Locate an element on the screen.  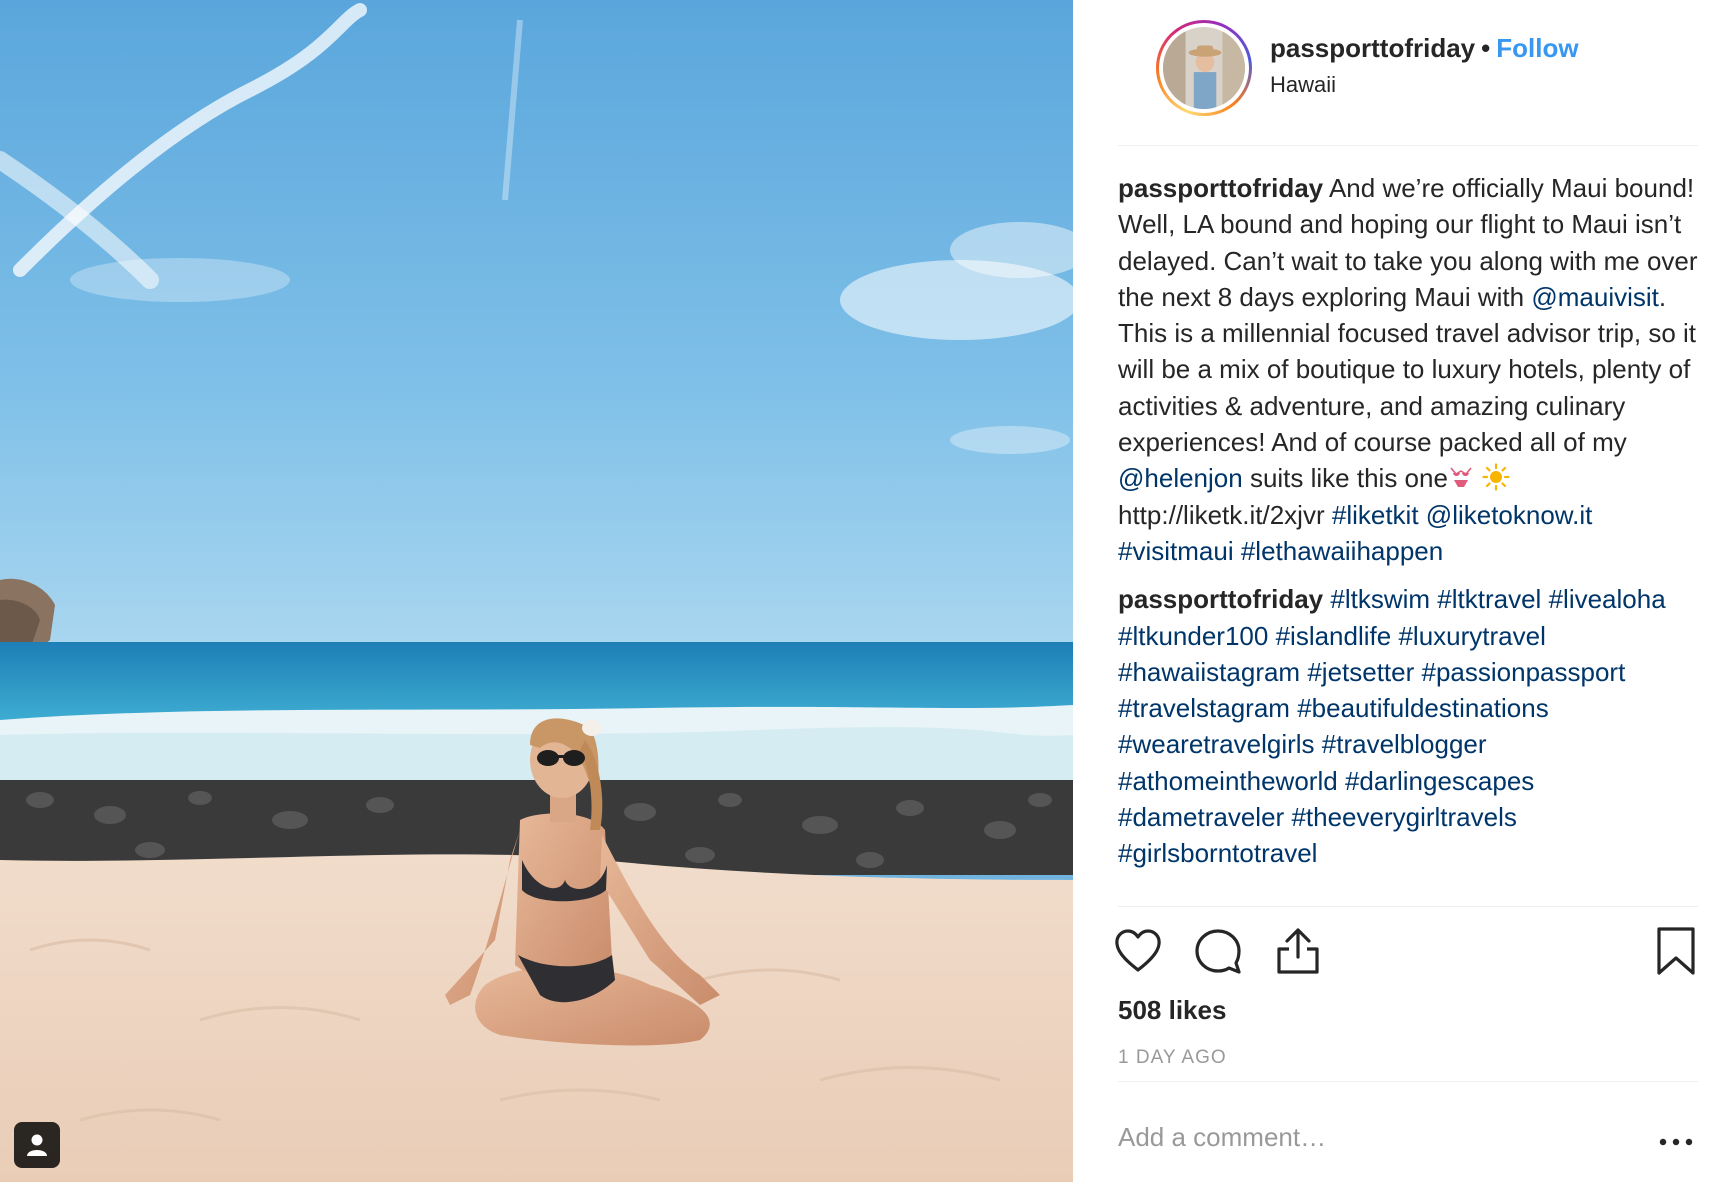
hashtag-link: #ltkswim is located at coordinates (1380, 599).